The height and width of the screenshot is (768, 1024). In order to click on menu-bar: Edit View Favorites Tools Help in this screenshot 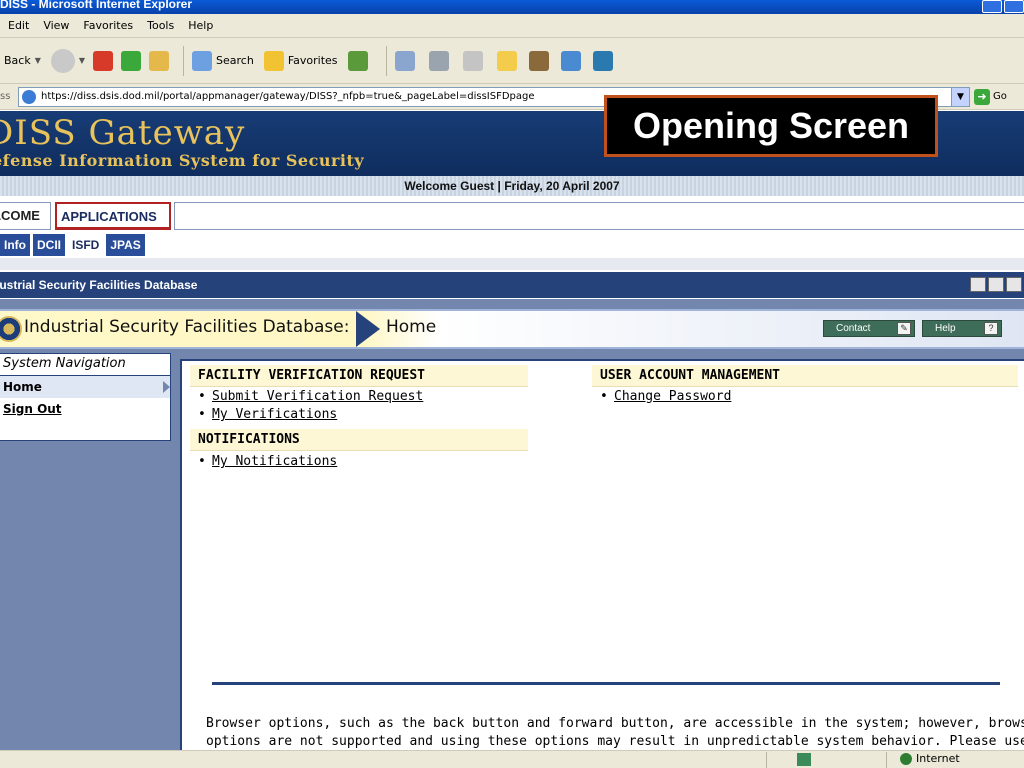, I will do `click(512, 26)`.